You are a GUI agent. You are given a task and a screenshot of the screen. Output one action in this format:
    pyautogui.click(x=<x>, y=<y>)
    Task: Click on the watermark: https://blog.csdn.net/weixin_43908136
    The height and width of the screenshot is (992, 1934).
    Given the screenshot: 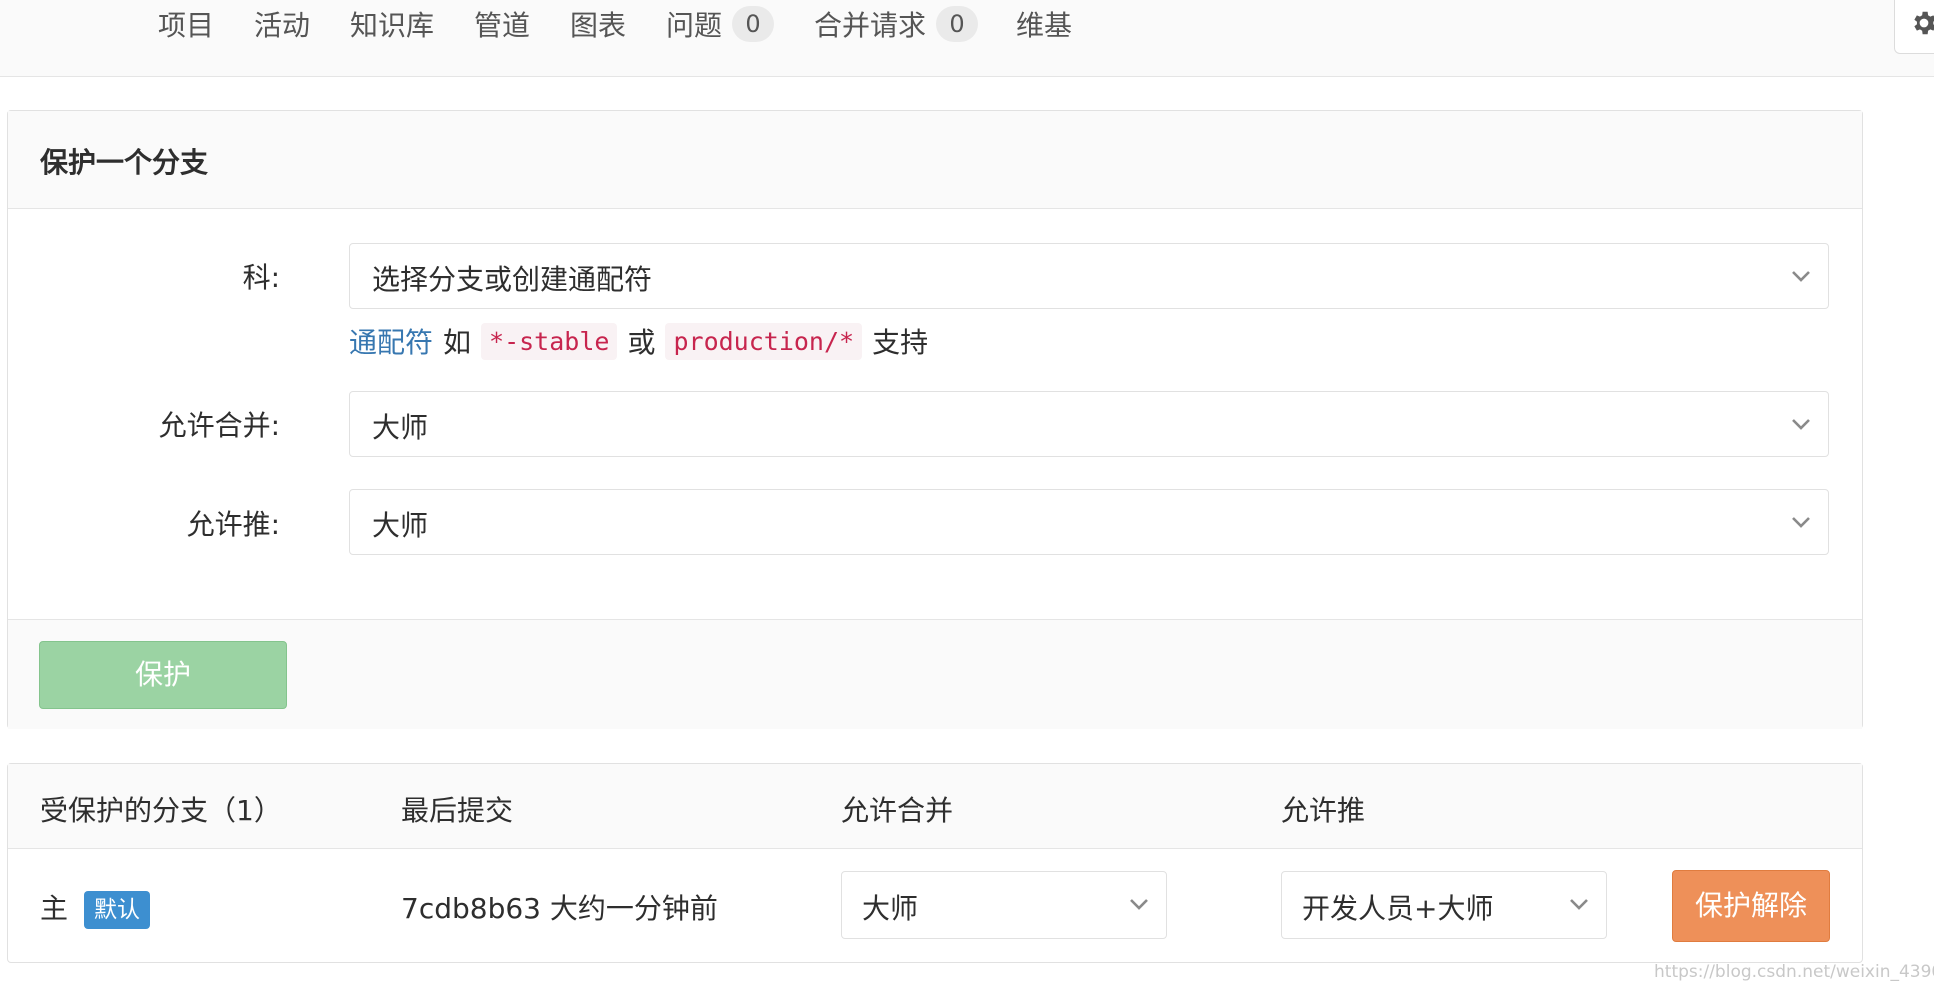 What is the action you would take?
    pyautogui.click(x=1794, y=972)
    